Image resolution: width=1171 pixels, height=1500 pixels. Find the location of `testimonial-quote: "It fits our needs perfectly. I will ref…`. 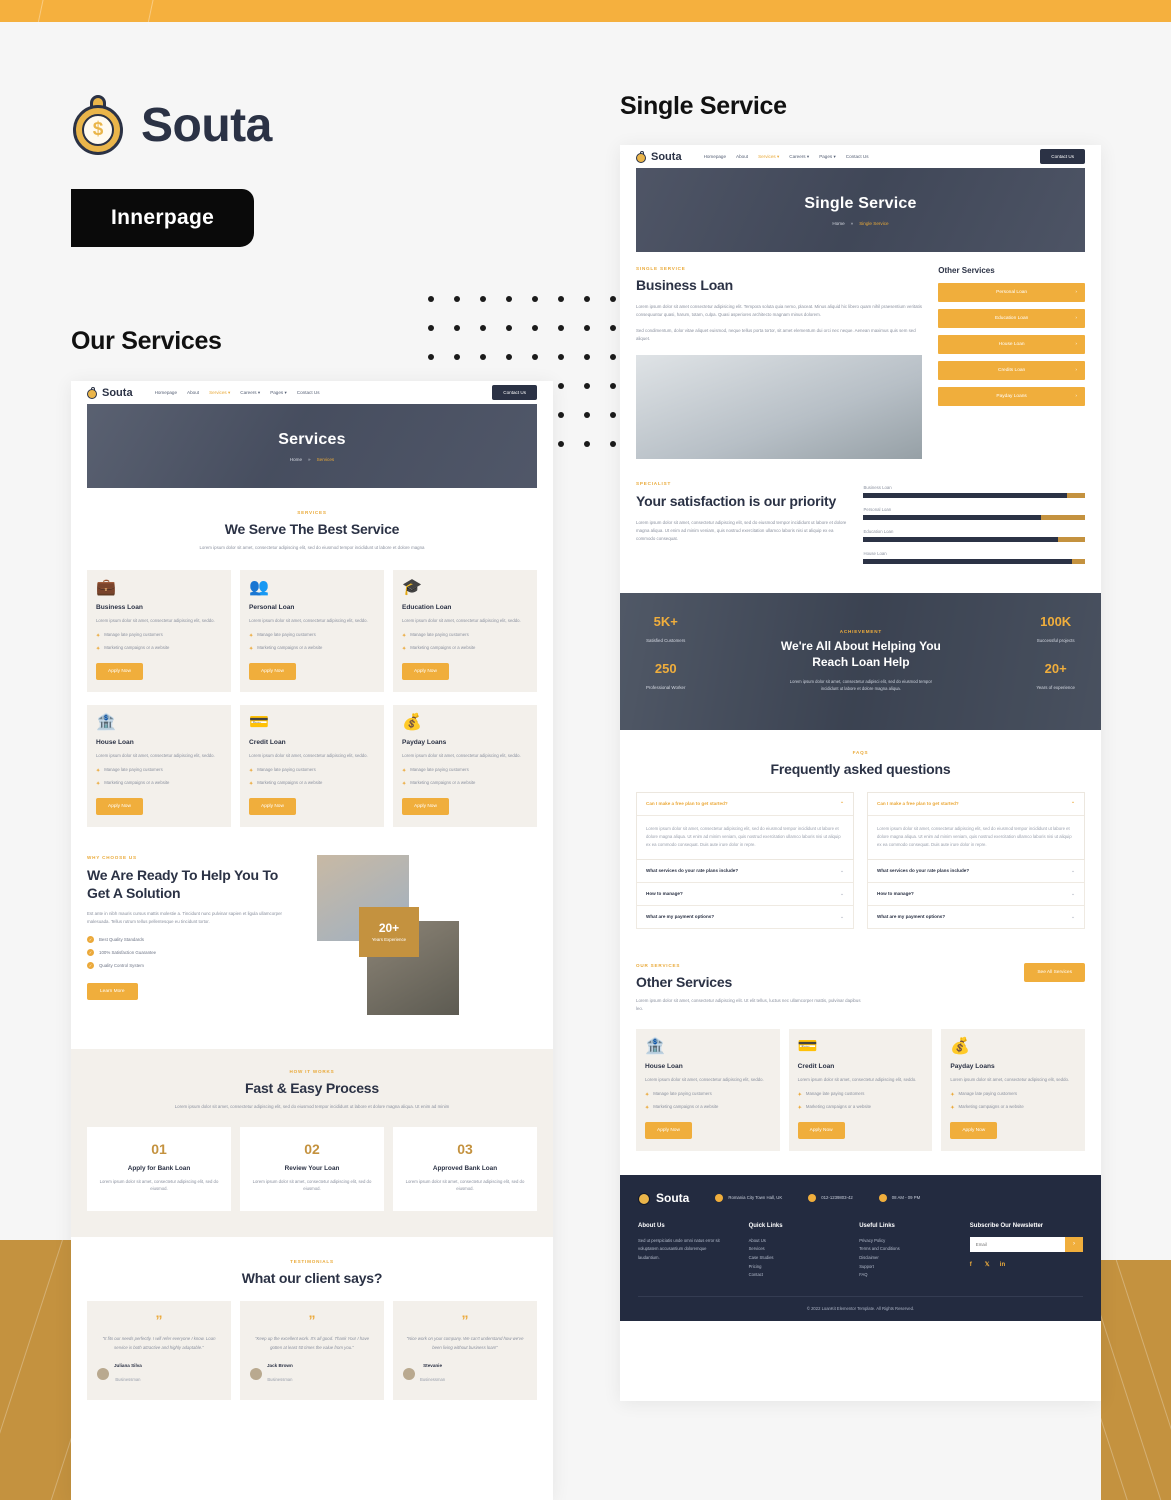

testimonial-quote: "It fits our needs perfectly. I will ref… is located at coordinates (159, 1343).